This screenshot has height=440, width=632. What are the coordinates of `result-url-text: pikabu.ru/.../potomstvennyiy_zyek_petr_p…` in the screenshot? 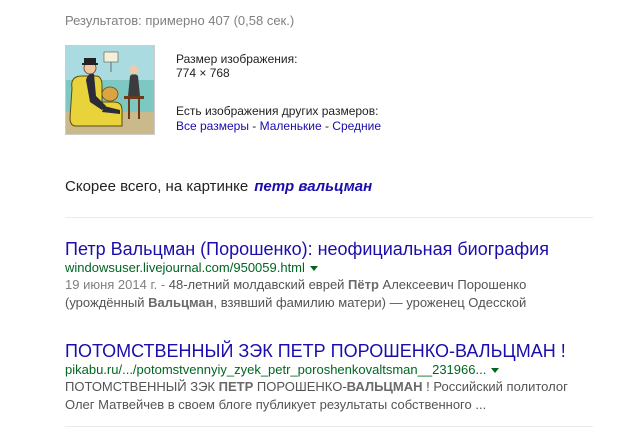 It's located at (276, 369).